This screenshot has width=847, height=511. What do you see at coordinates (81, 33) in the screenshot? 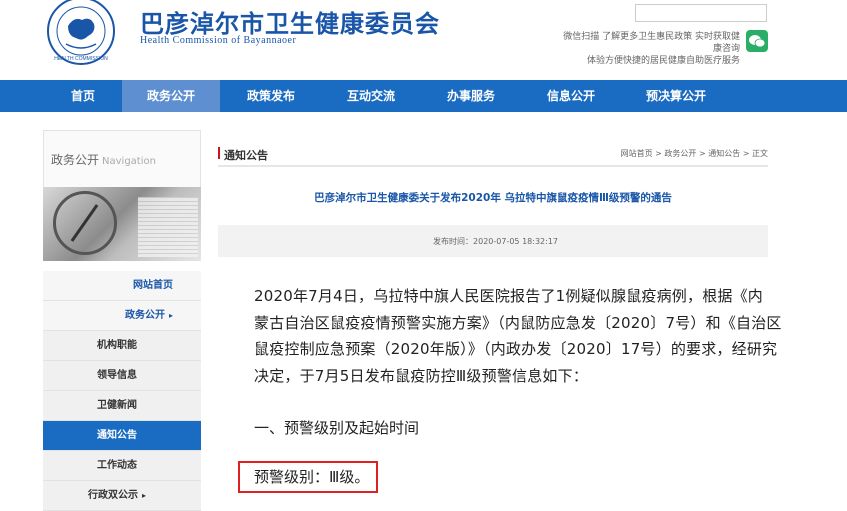
I see `commission-emblem-logo: HEALTH COMMISSION` at bounding box center [81, 33].